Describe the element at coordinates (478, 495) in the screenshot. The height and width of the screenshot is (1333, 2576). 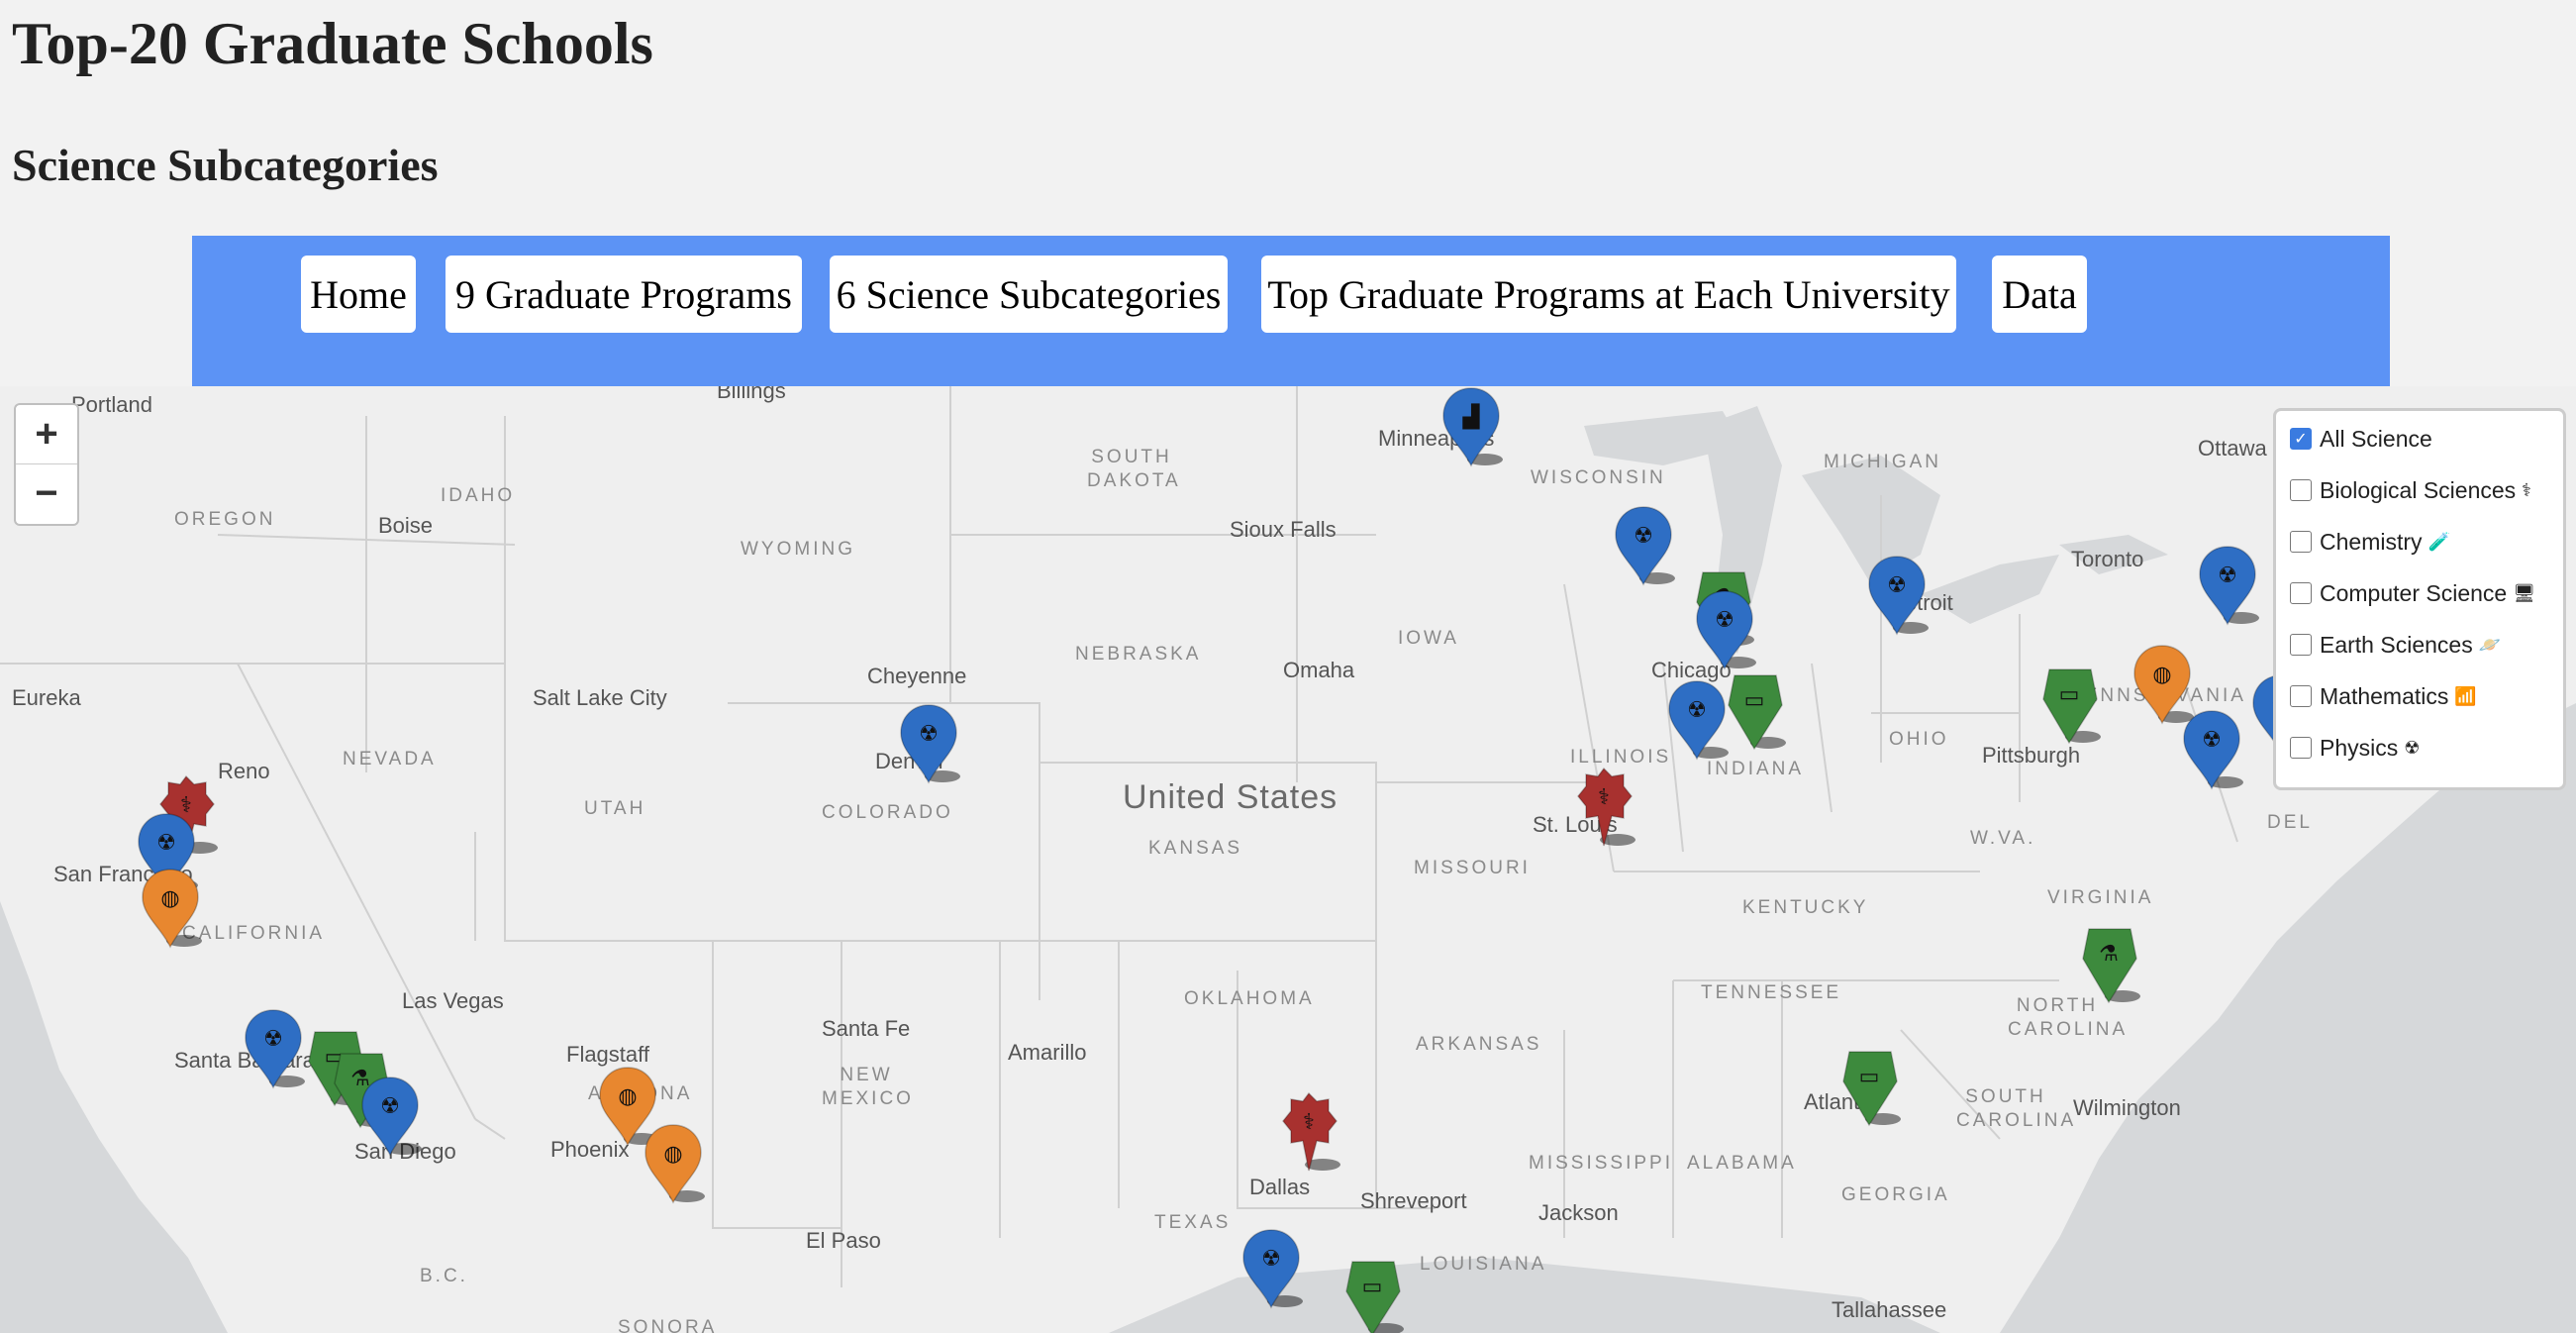
I see `state-label: IDAHO` at that location.